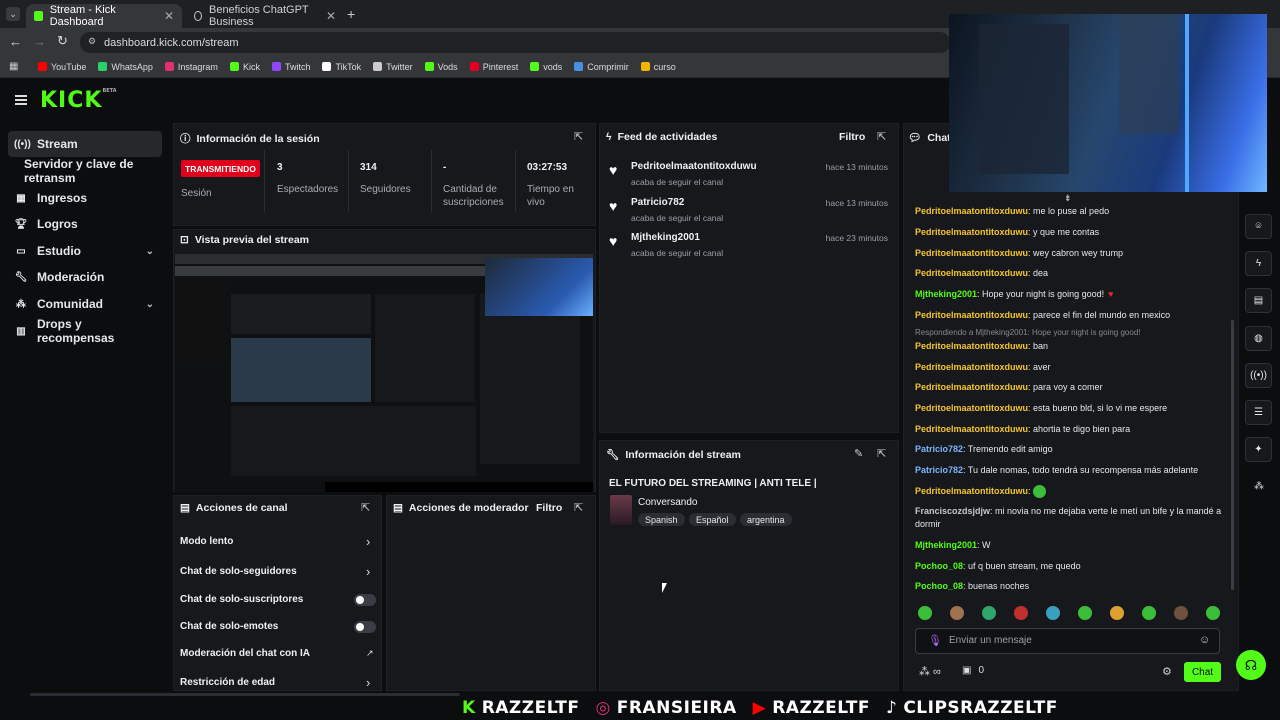 The height and width of the screenshot is (720, 1280). What do you see at coordinates (852, 137) in the screenshot?
I see `feed-filter-button: Filtro` at bounding box center [852, 137].